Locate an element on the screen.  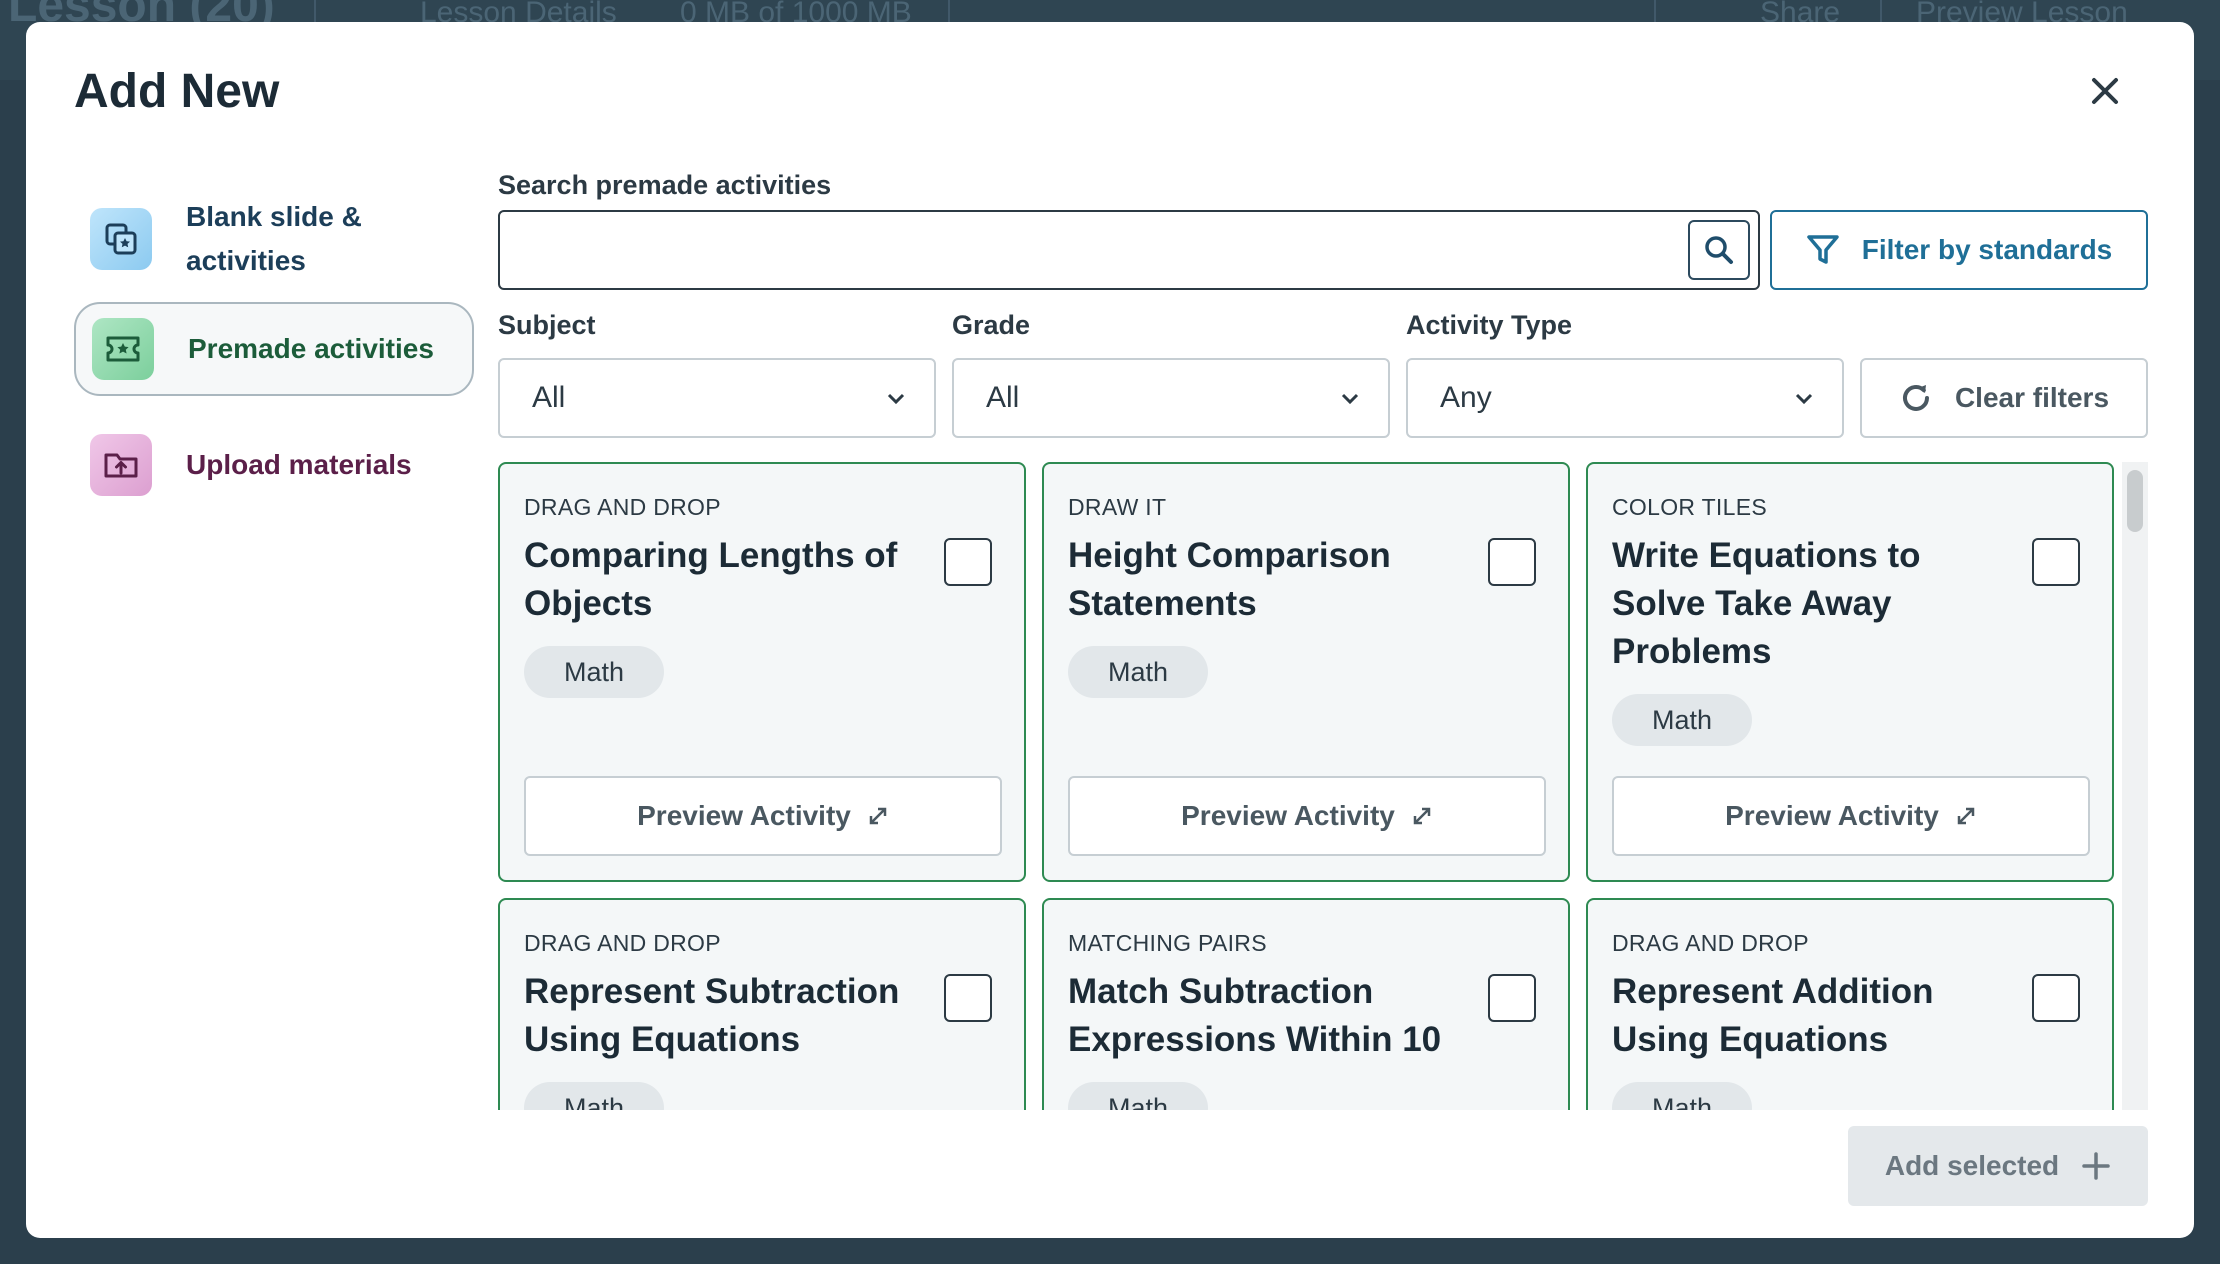
activity-type-select: Any is located at coordinates (1625, 398).